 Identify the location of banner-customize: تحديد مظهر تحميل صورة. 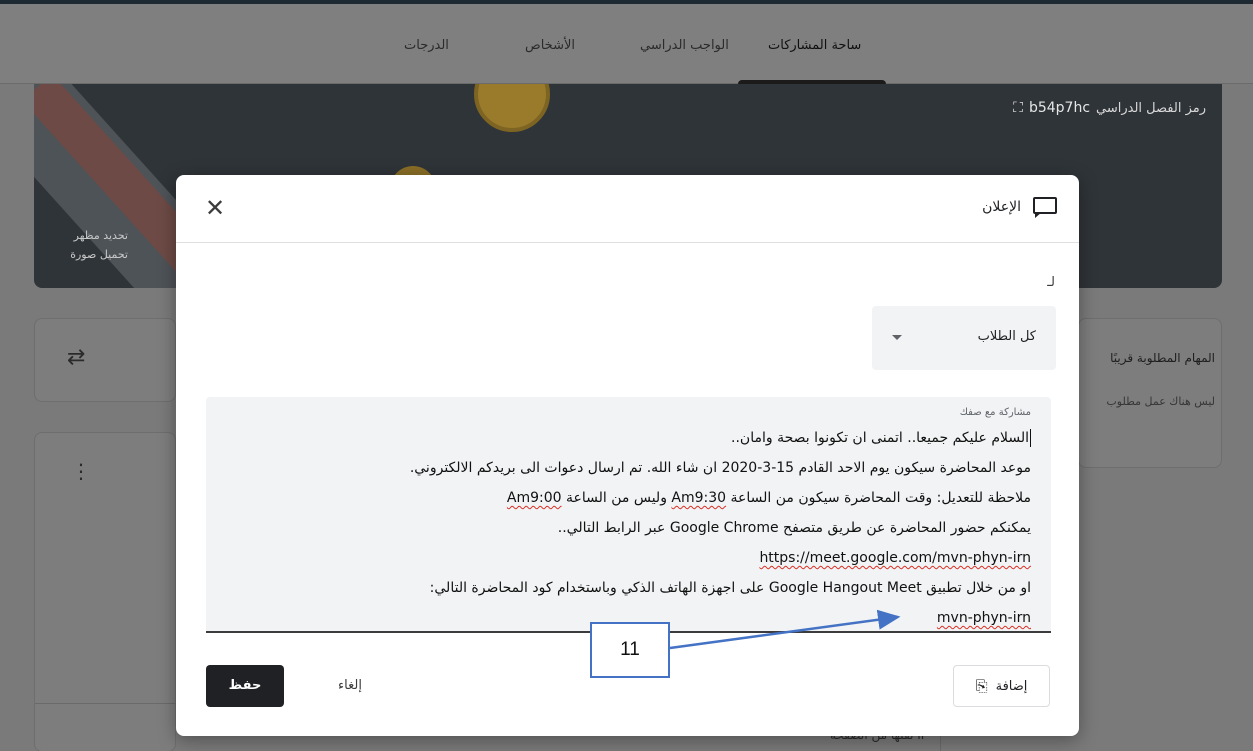
(93, 245).